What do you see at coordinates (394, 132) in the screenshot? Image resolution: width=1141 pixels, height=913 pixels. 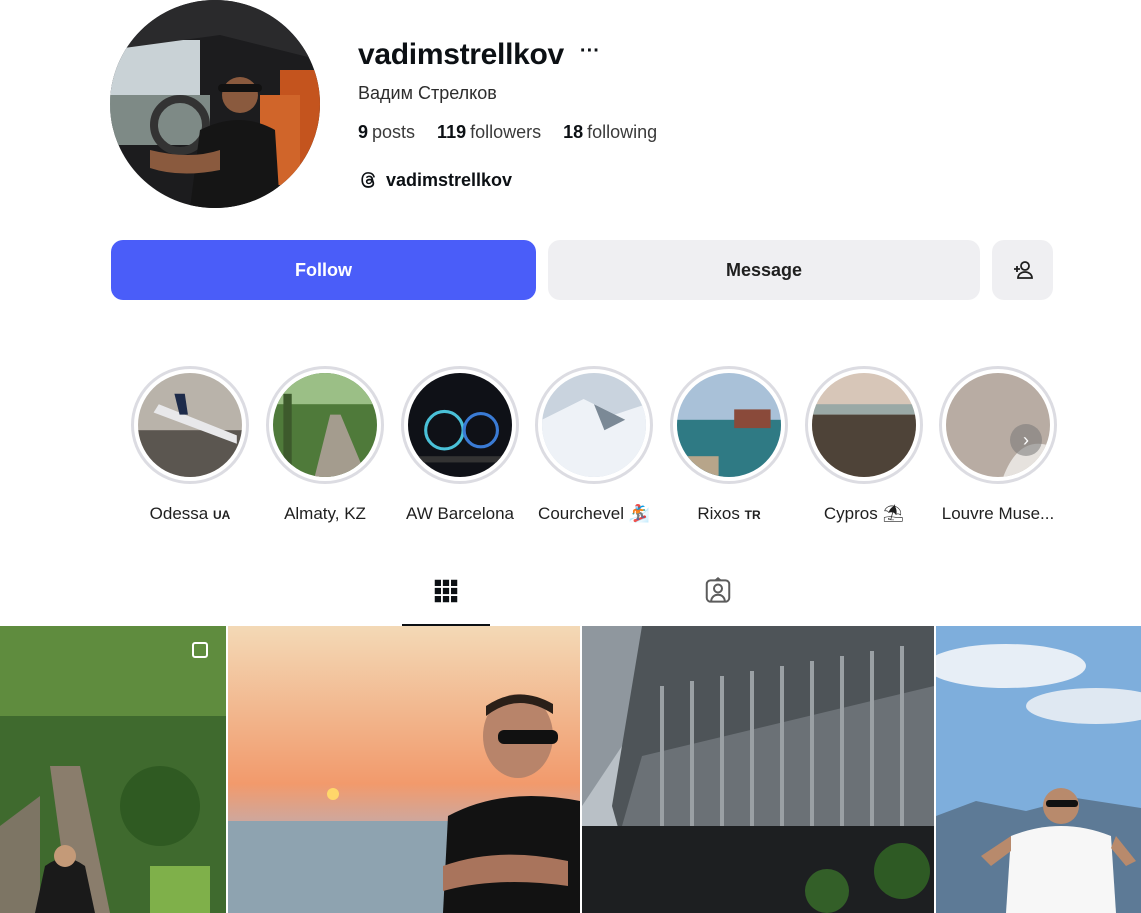 I see `posts-label: posts` at bounding box center [394, 132].